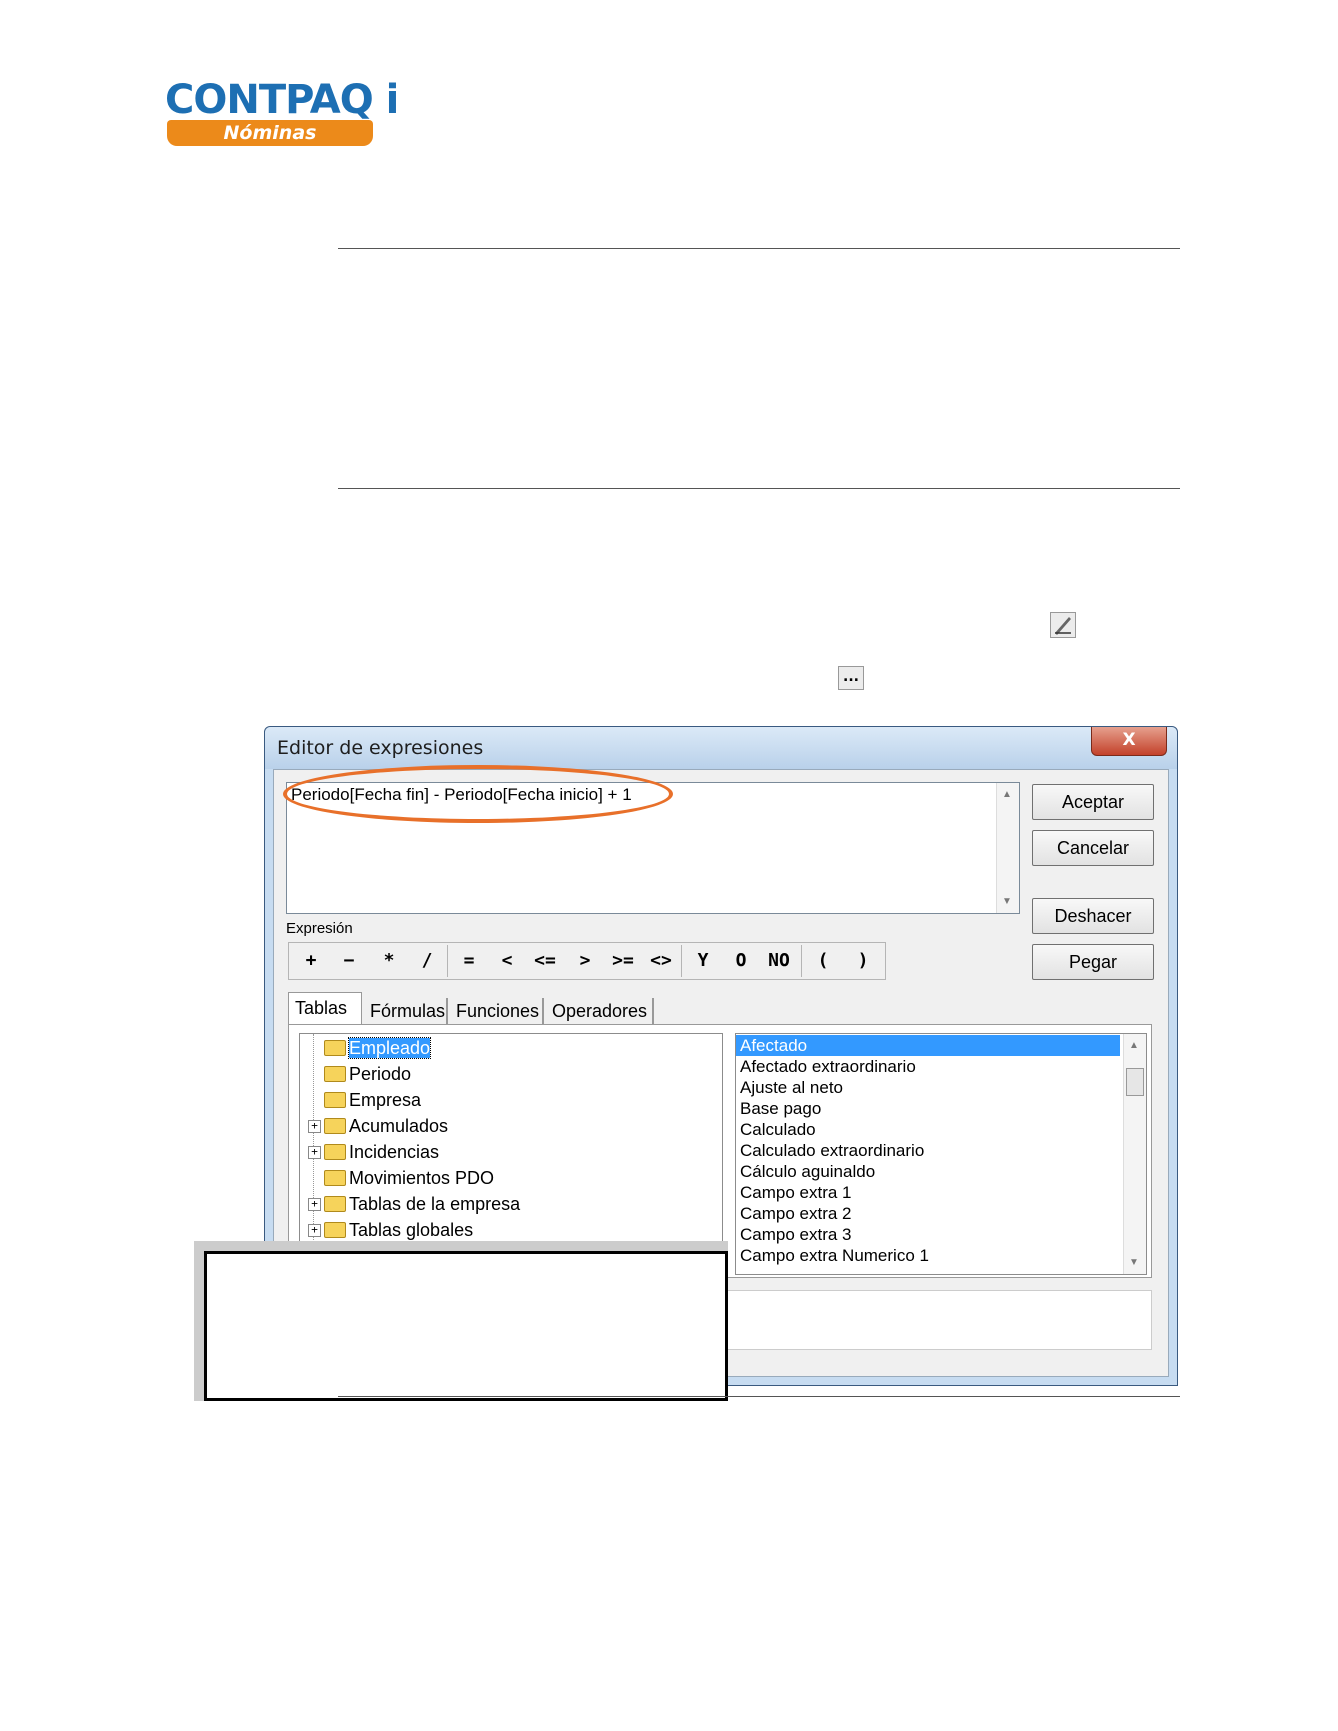  I want to click on tab-tablas: Tablas, so click(325, 1008).